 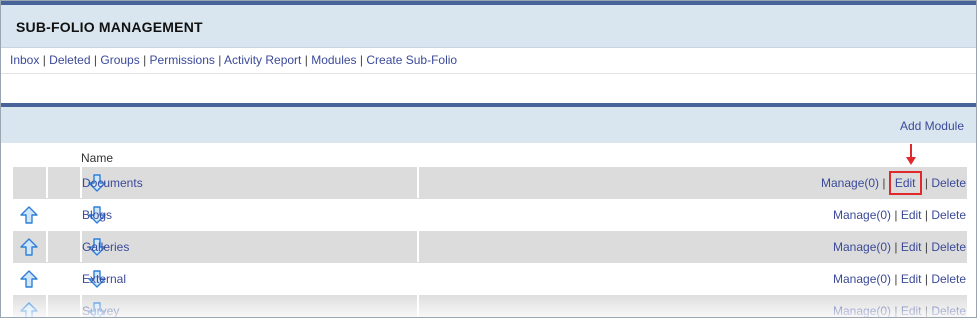 I want to click on table-row: Survey Manage(0) | Edit | Delete, so click(x=490, y=306).